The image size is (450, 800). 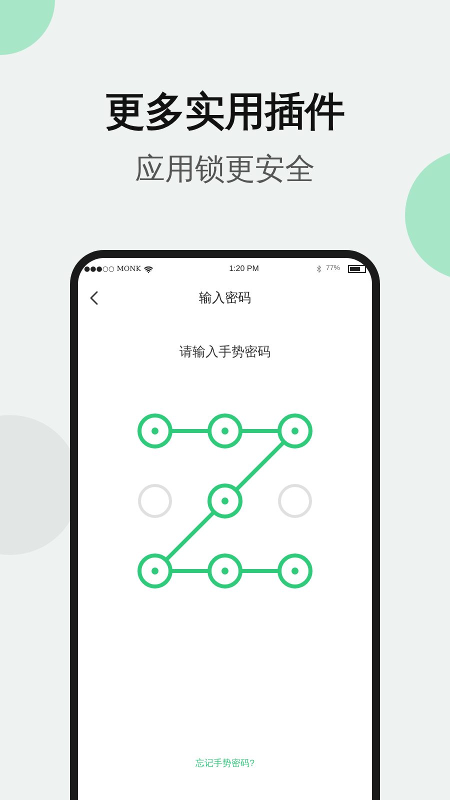 What do you see at coordinates (225, 352) in the screenshot?
I see `prompt-text: 请输入手势密码` at bounding box center [225, 352].